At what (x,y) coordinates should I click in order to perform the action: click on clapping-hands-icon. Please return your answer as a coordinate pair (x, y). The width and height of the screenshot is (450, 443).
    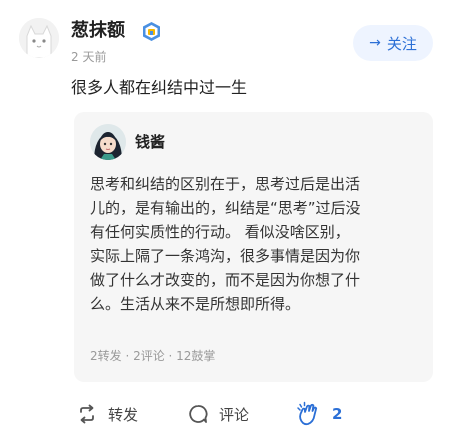
    Looking at the image, I should click on (309, 414).